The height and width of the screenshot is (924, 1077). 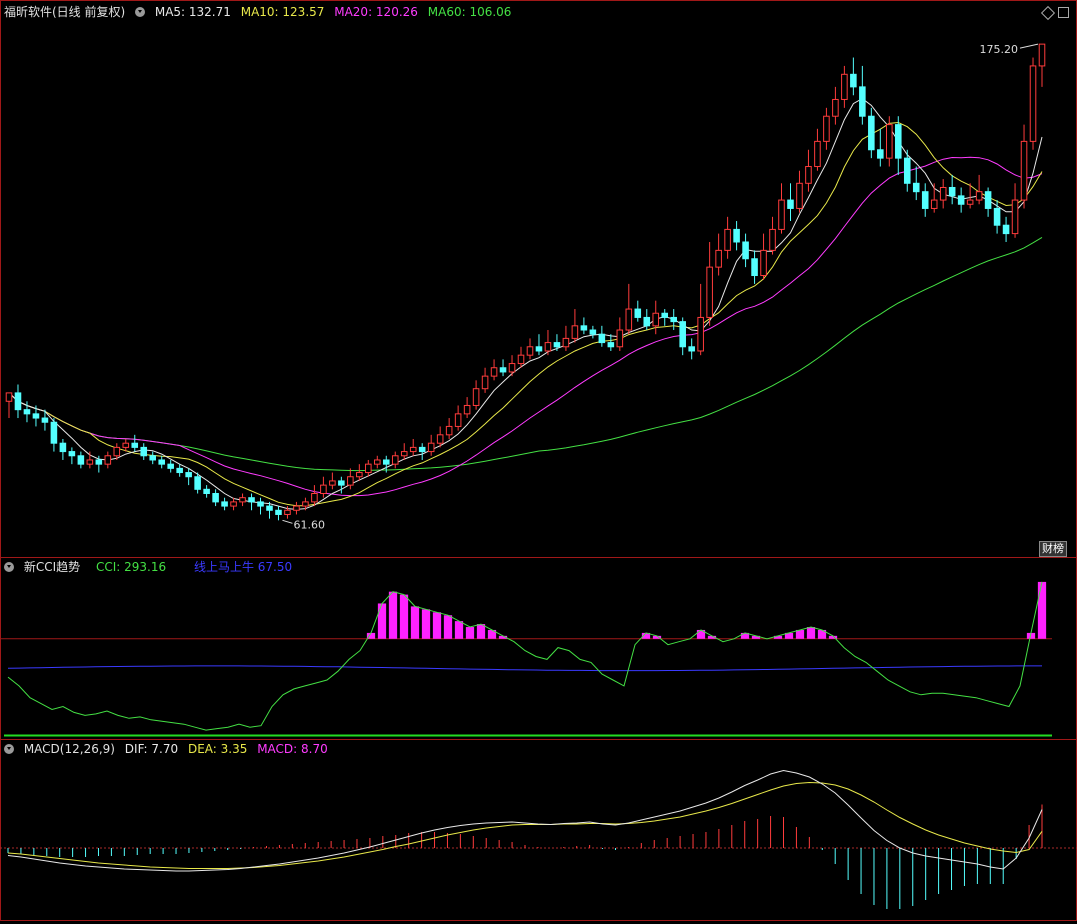 What do you see at coordinates (999, 49) in the screenshot?
I see `high-label: 175.20` at bounding box center [999, 49].